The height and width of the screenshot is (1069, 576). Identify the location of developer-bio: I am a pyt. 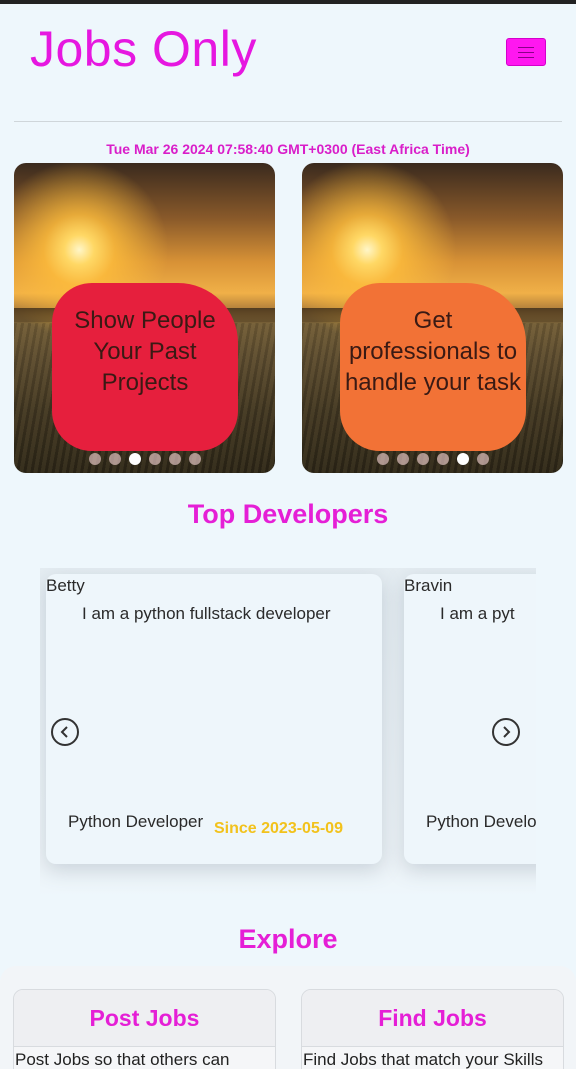
(477, 613).